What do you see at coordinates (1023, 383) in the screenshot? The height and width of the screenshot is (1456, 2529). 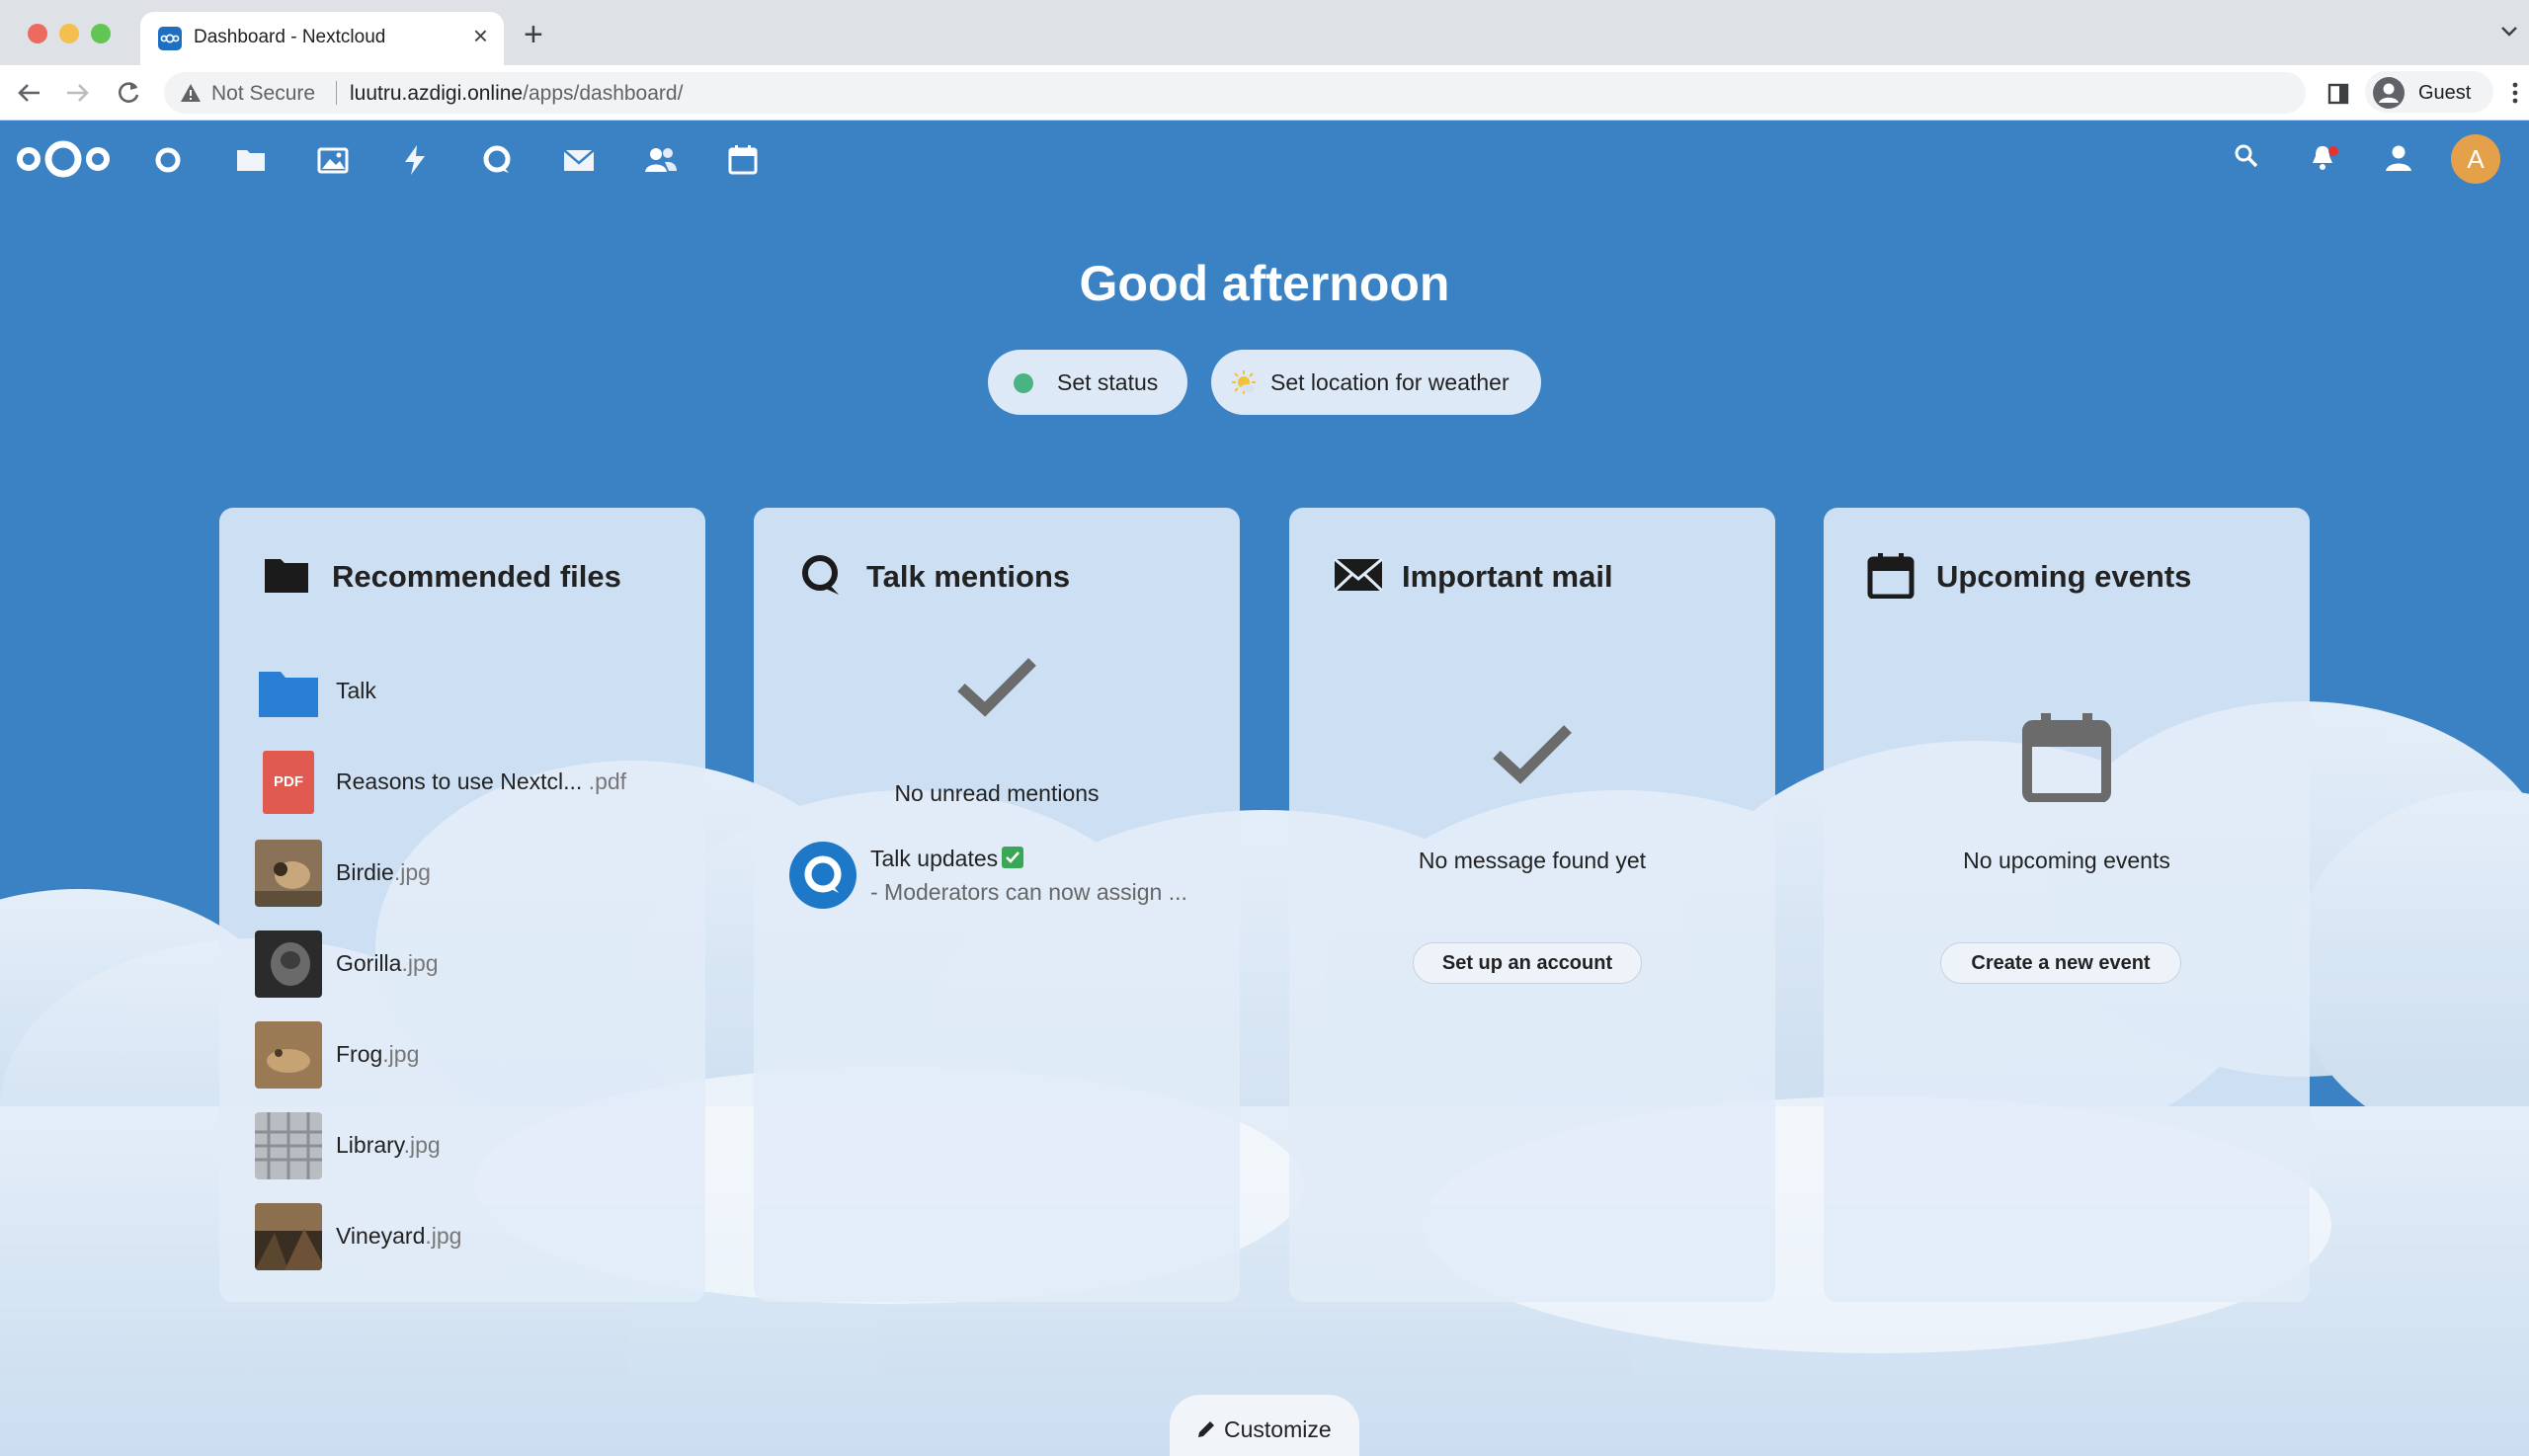 I see `online-status-dot-icon` at bounding box center [1023, 383].